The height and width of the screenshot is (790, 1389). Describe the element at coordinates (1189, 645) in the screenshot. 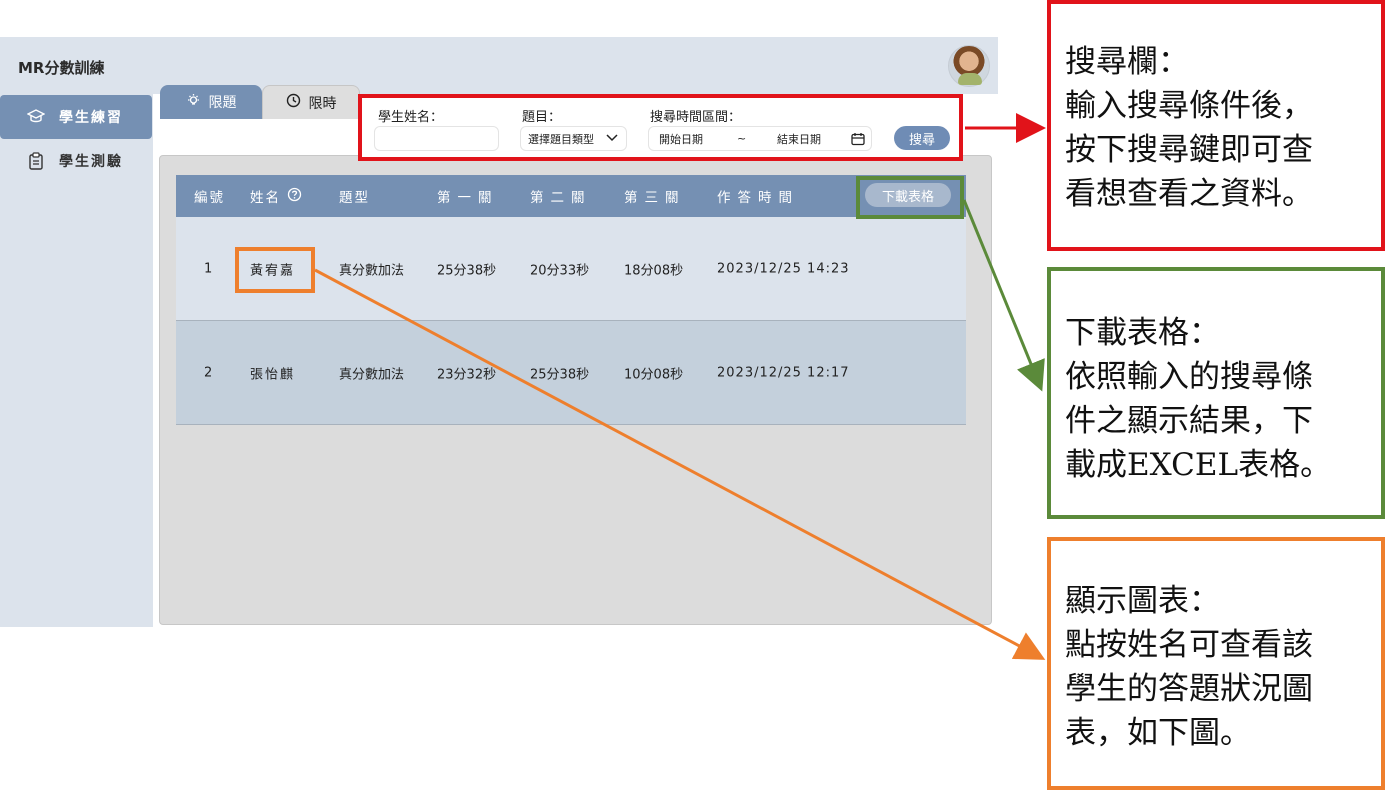

I see `annotation-line: 點按姓名可查看該` at that location.